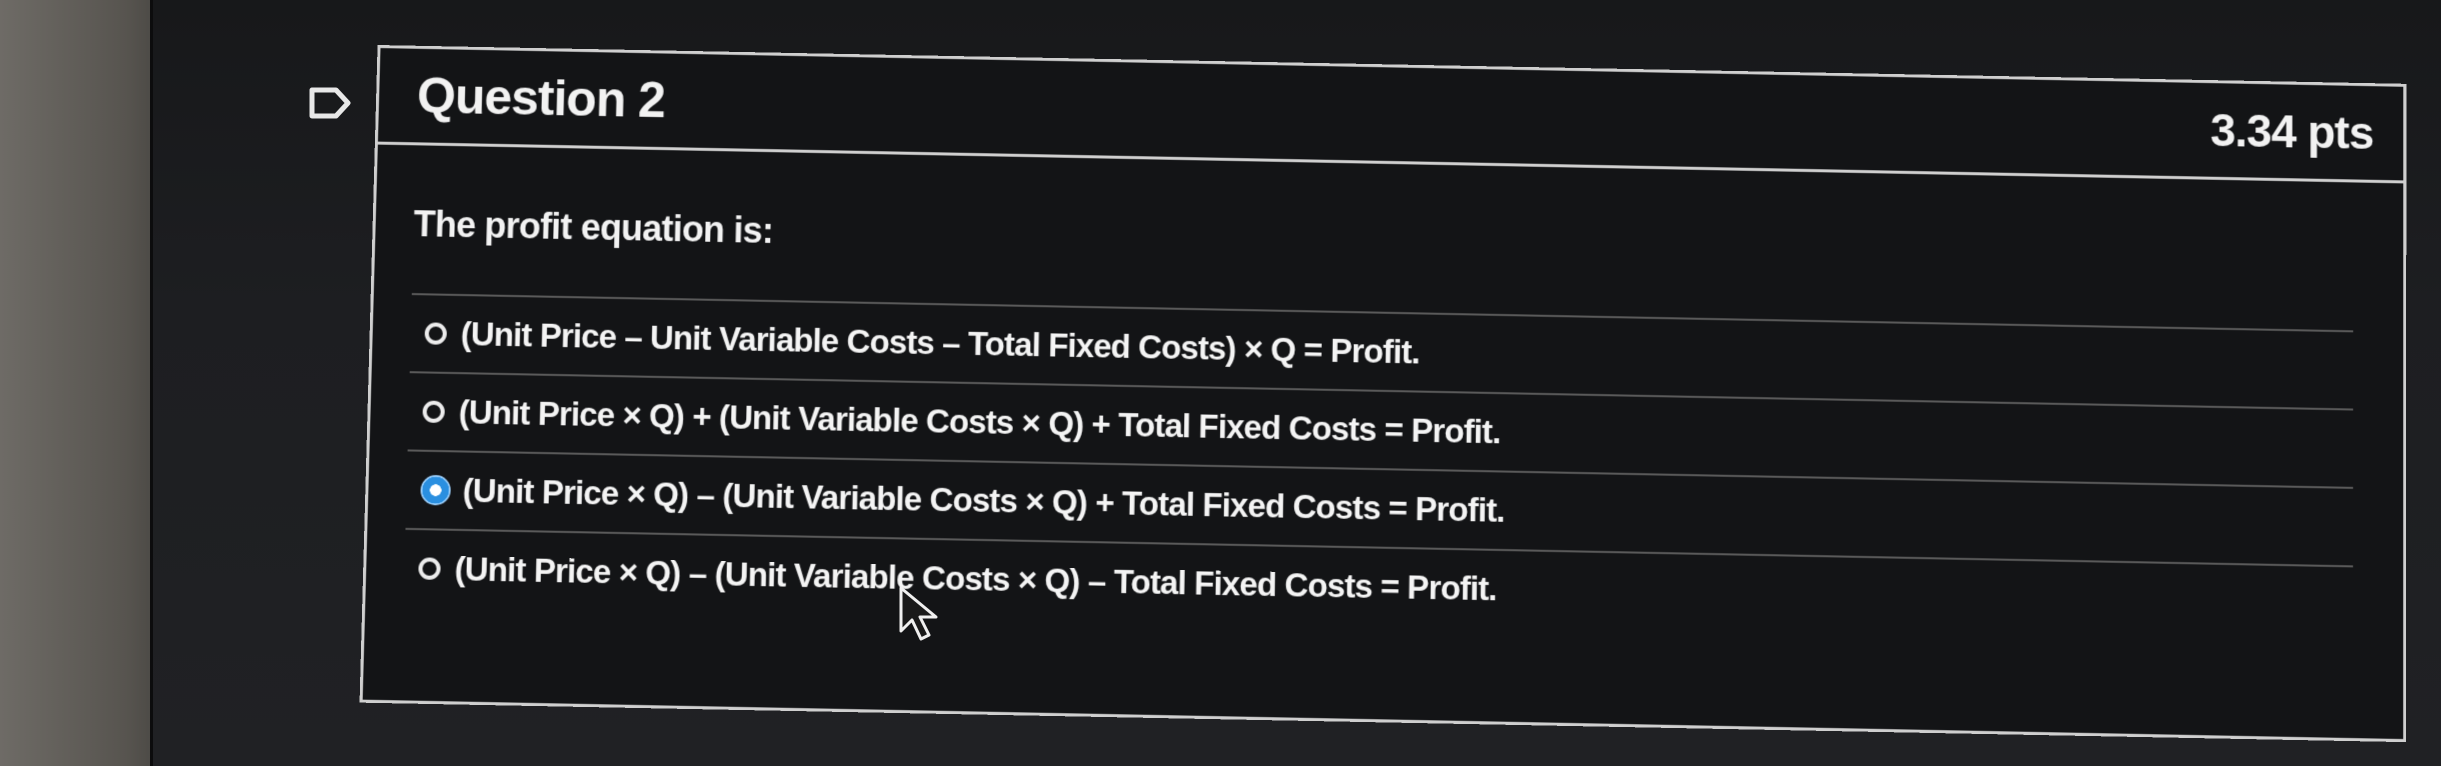 The image size is (2441, 766). Describe the element at coordinates (541, 98) in the screenshot. I see `question-title: Question 2` at that location.